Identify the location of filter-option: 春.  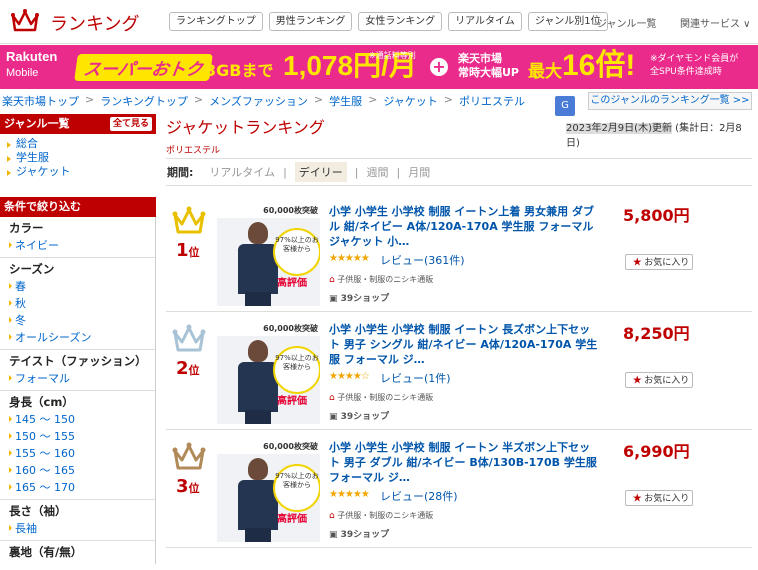
(82, 286).